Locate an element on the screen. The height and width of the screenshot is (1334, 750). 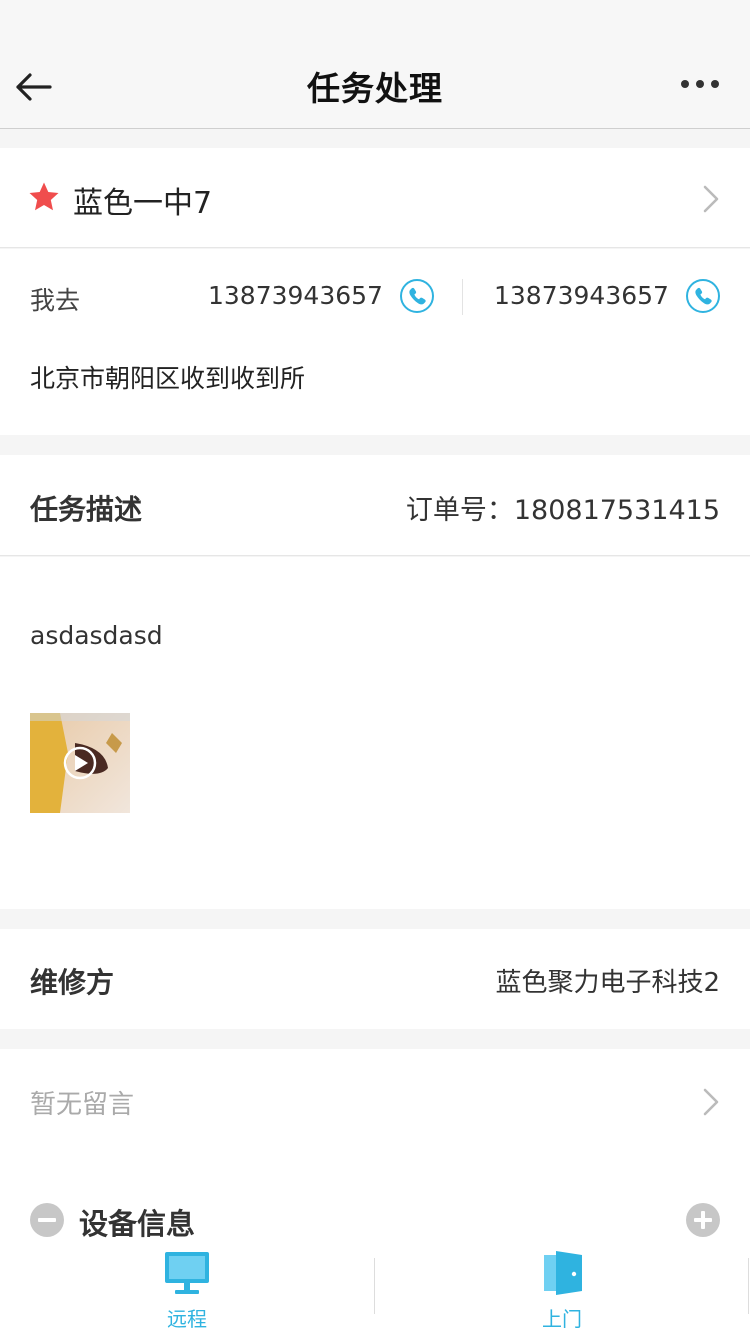
phone-number-1: 13873943657 is located at coordinates (295, 295).